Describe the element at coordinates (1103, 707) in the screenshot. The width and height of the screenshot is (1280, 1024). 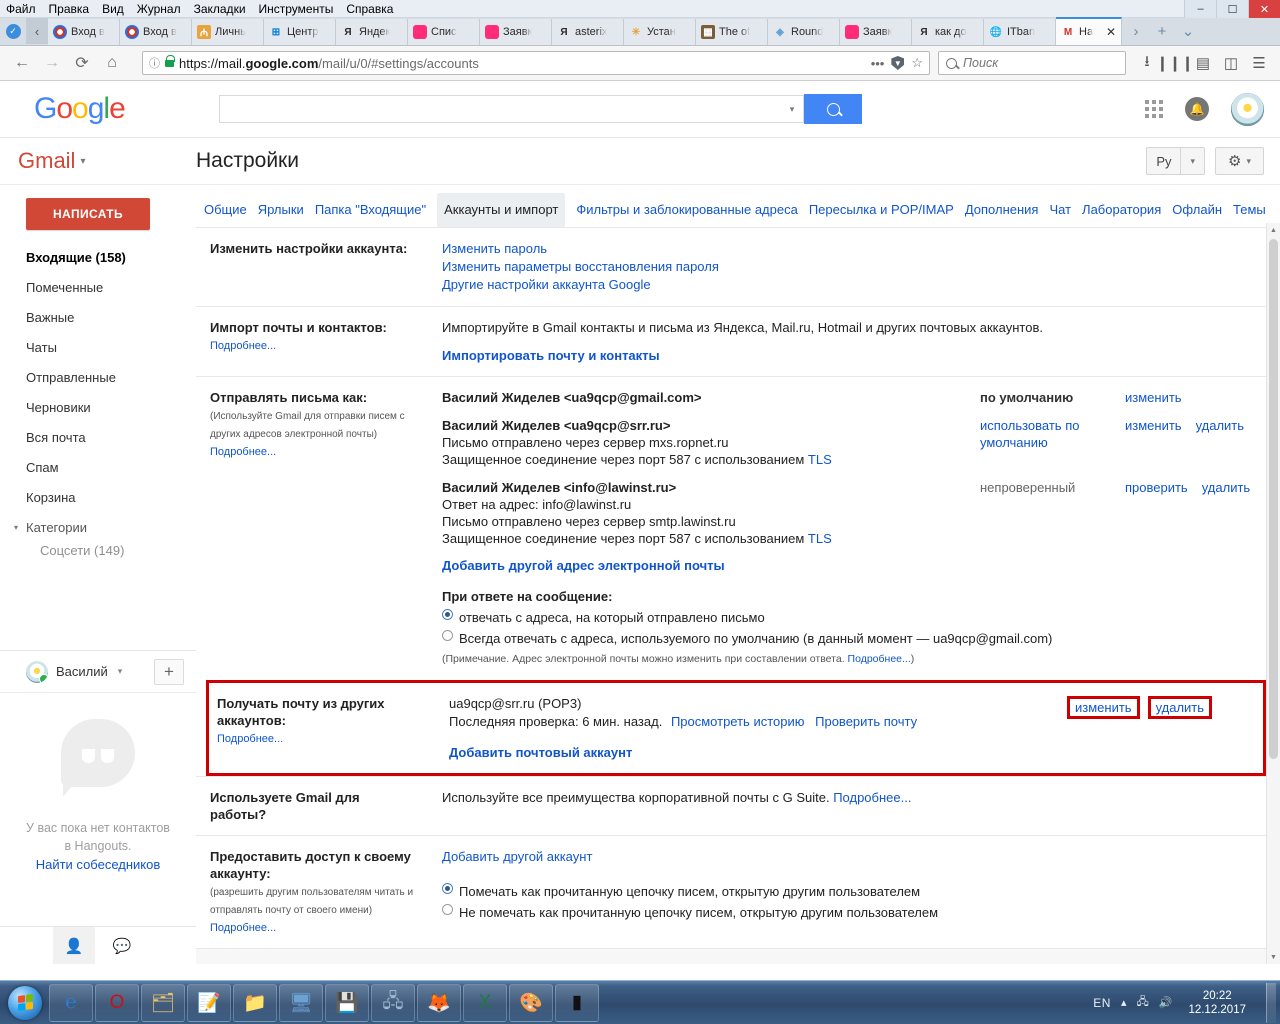
I see `pop3-edit-link: изменить` at that location.